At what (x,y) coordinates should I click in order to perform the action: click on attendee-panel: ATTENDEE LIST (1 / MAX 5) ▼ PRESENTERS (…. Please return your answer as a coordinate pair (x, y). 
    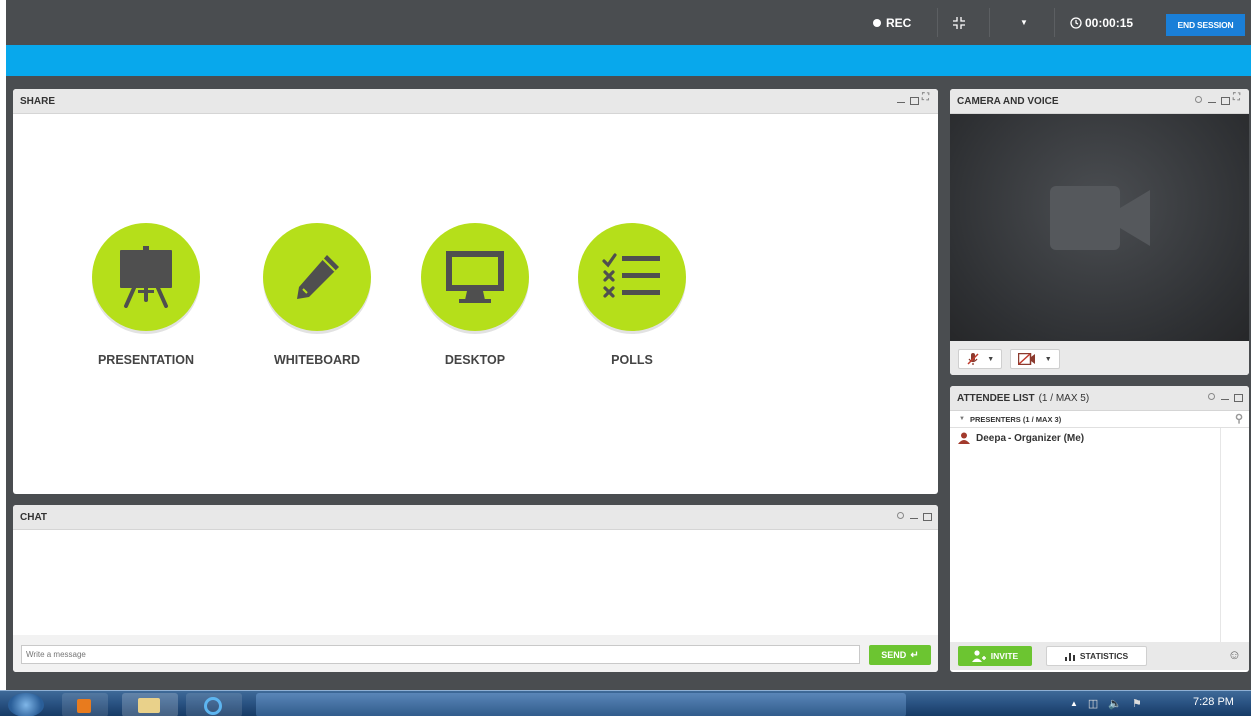
    Looking at the image, I should click on (1099, 529).